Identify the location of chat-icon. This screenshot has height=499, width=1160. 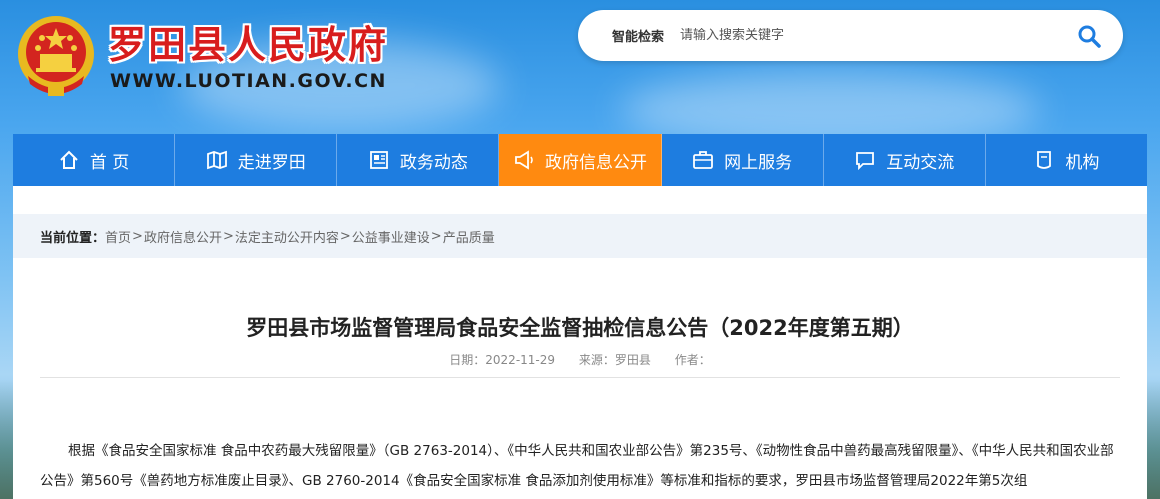
(865, 160).